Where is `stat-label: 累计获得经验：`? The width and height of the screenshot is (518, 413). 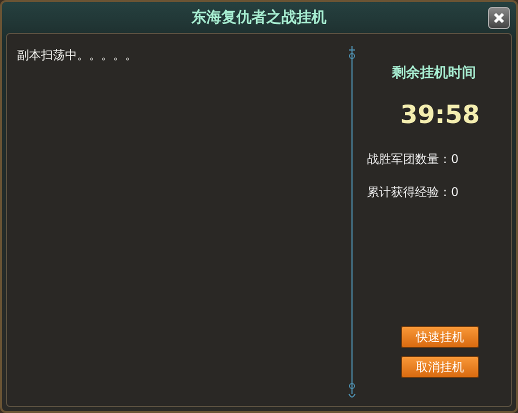
stat-label: 累计获得经验： is located at coordinates (409, 192).